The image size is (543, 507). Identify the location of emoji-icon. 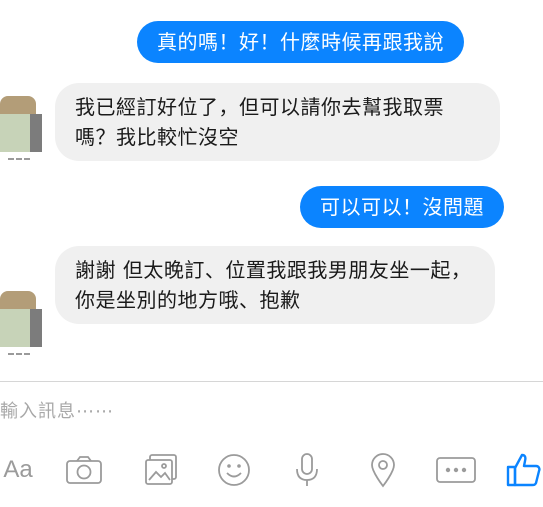
(234, 470).